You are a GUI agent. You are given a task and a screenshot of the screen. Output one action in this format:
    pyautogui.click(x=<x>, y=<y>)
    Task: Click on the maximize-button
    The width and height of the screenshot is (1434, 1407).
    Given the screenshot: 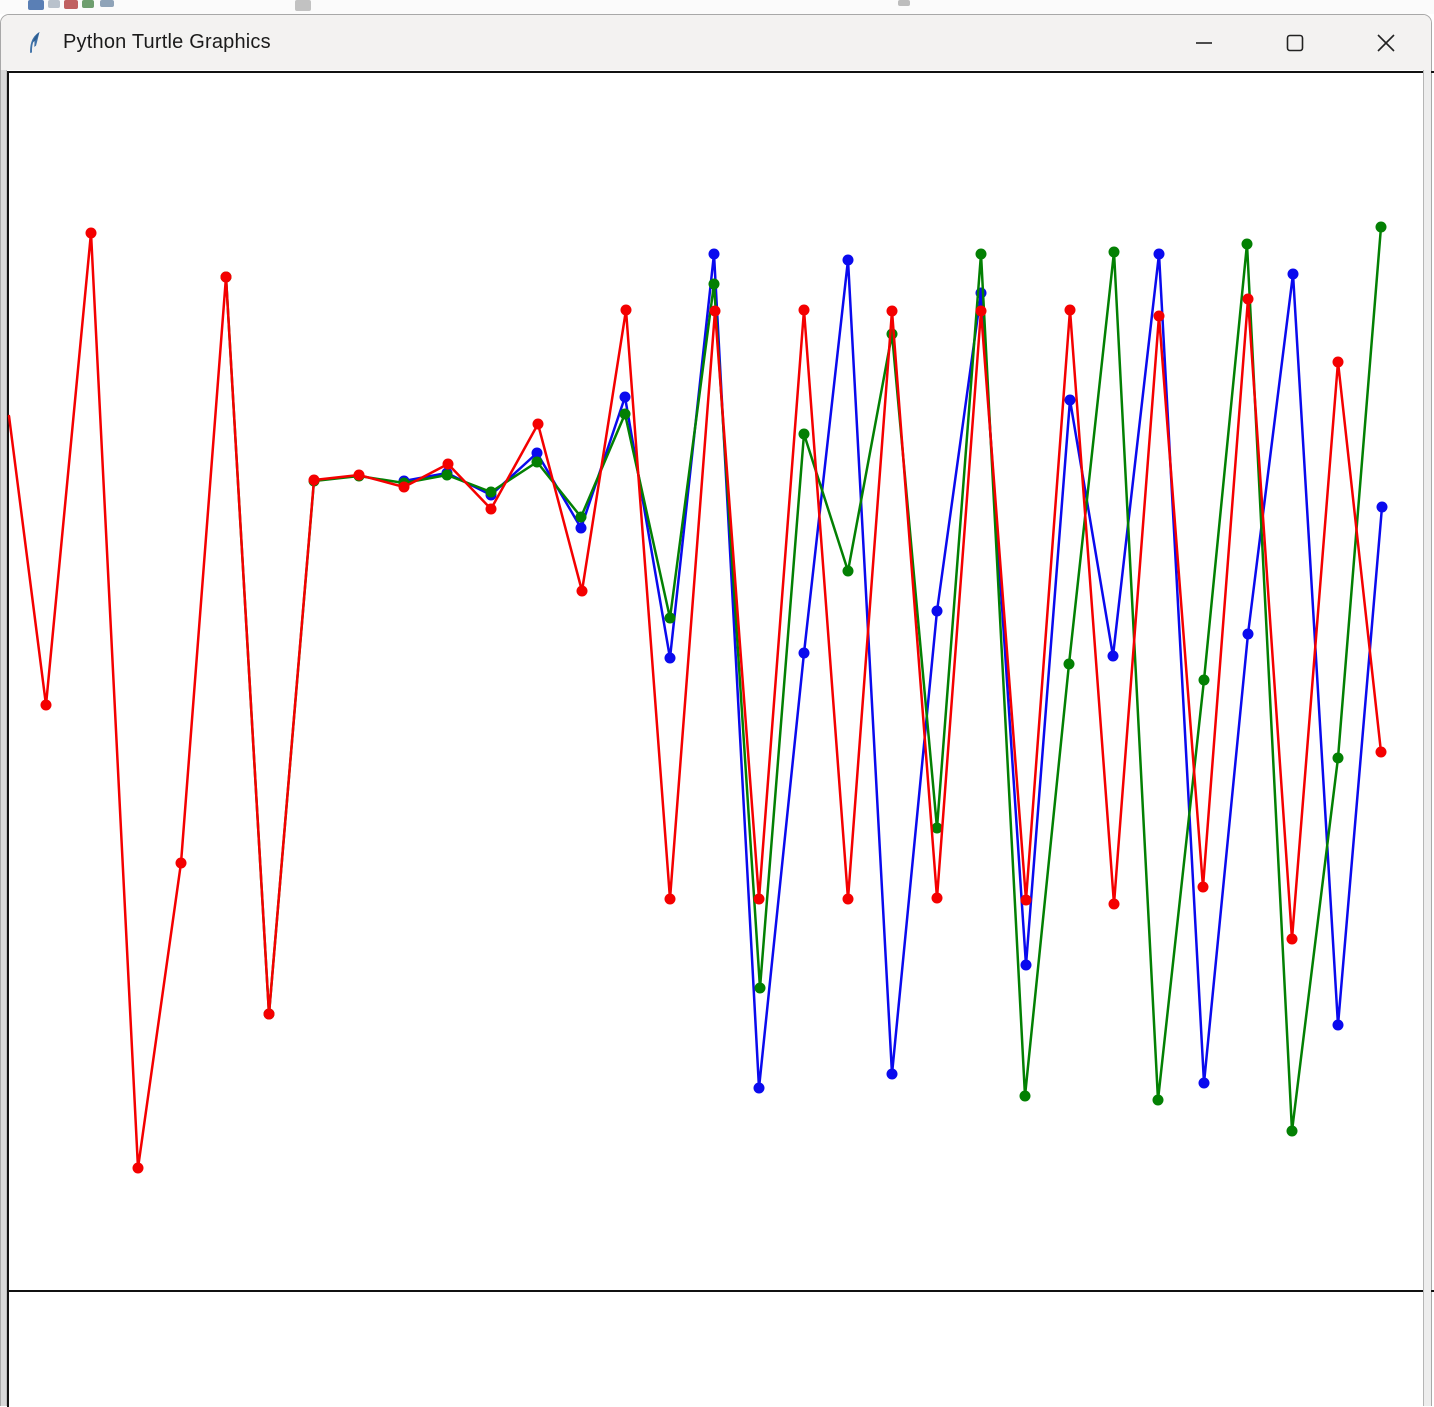 What is the action you would take?
    pyautogui.click(x=1294, y=42)
    